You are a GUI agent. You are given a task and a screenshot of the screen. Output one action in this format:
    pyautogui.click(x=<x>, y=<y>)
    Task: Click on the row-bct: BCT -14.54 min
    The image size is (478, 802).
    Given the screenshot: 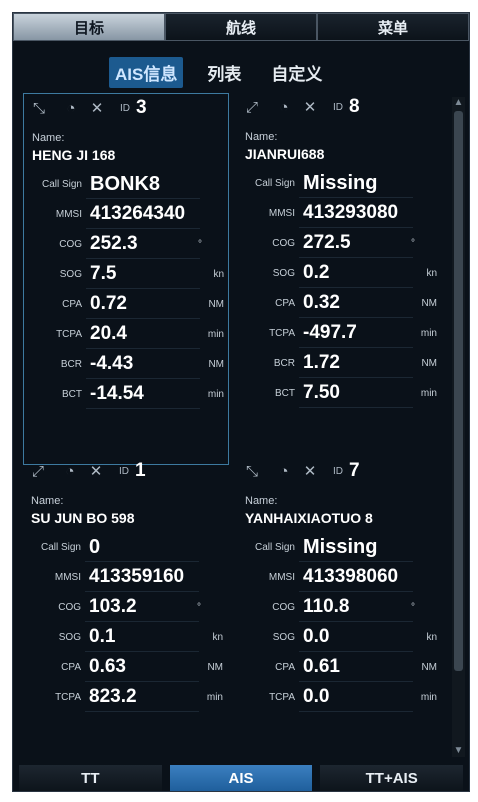 What is the action you would take?
    pyautogui.click(x=127, y=395)
    